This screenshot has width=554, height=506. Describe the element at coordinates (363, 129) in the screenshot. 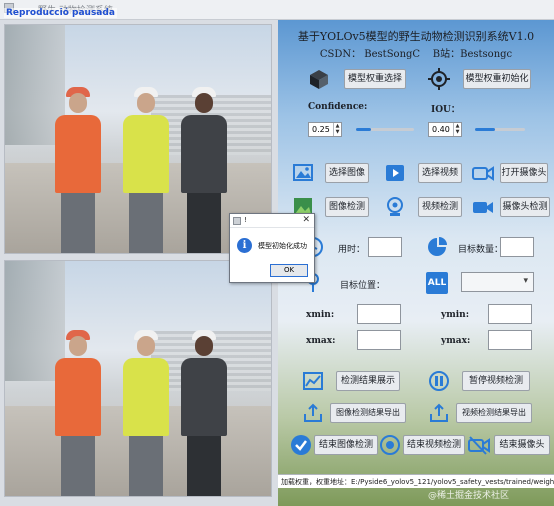

I see `confidence-slider-fill` at that location.